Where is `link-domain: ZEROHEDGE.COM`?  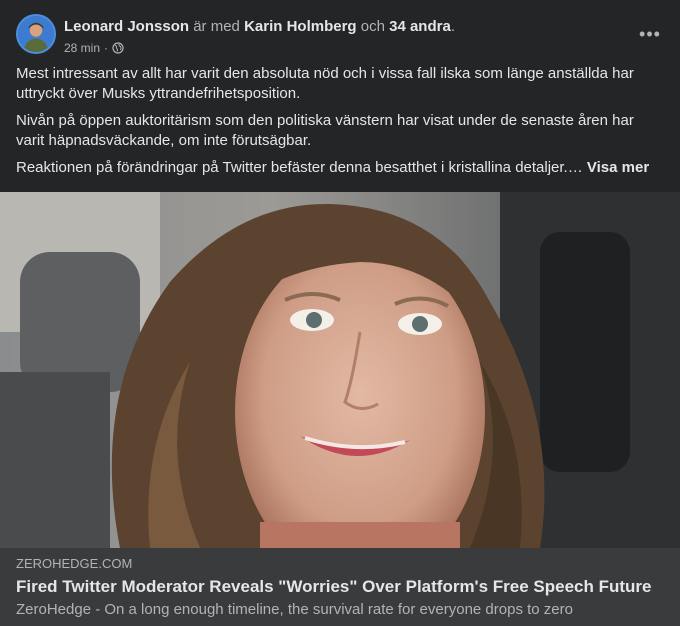 link-domain: ZEROHEDGE.COM is located at coordinates (74, 563).